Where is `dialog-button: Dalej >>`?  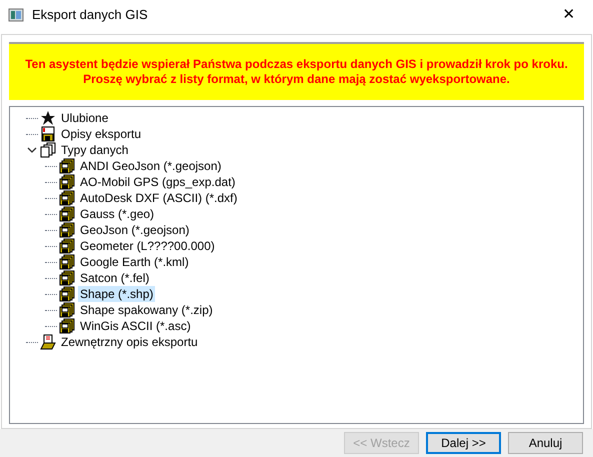
dialog-button: Dalej >> is located at coordinates (463, 443).